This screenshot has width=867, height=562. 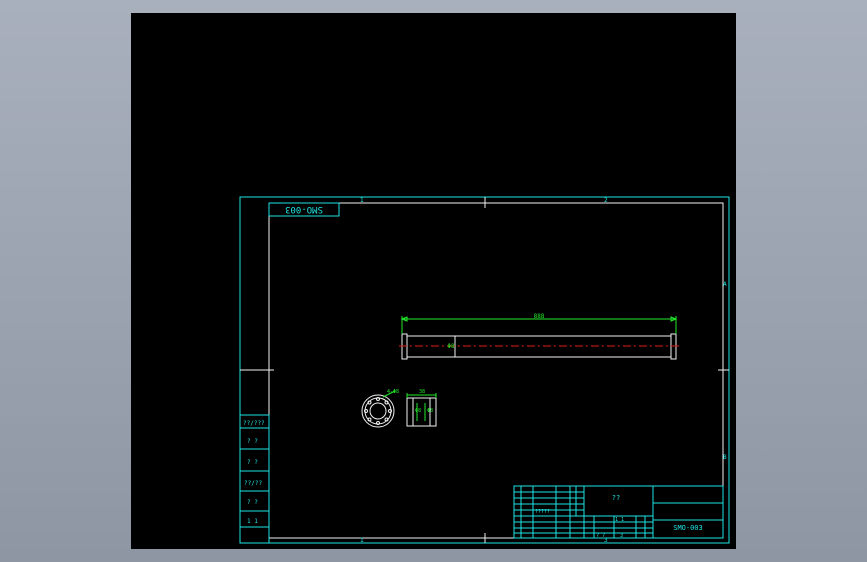 What do you see at coordinates (600, 536) in the screenshot?
I see `title-bottom-cell-a: ? ?` at bounding box center [600, 536].